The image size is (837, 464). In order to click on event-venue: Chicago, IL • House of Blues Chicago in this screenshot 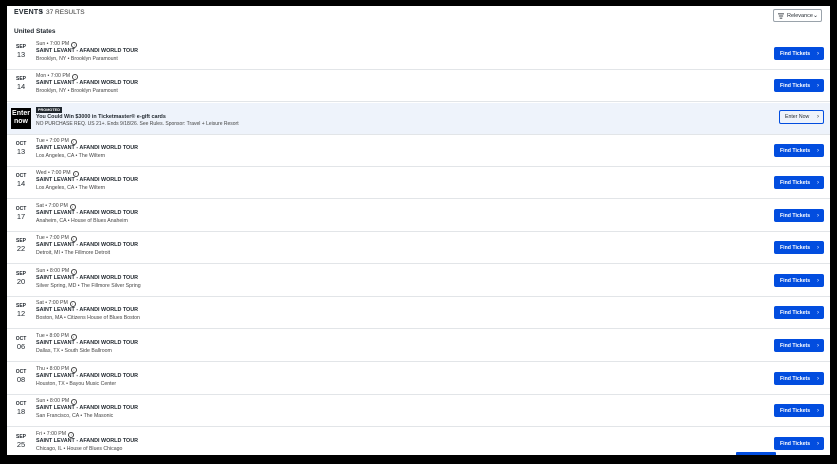, I will do `click(79, 448)`.